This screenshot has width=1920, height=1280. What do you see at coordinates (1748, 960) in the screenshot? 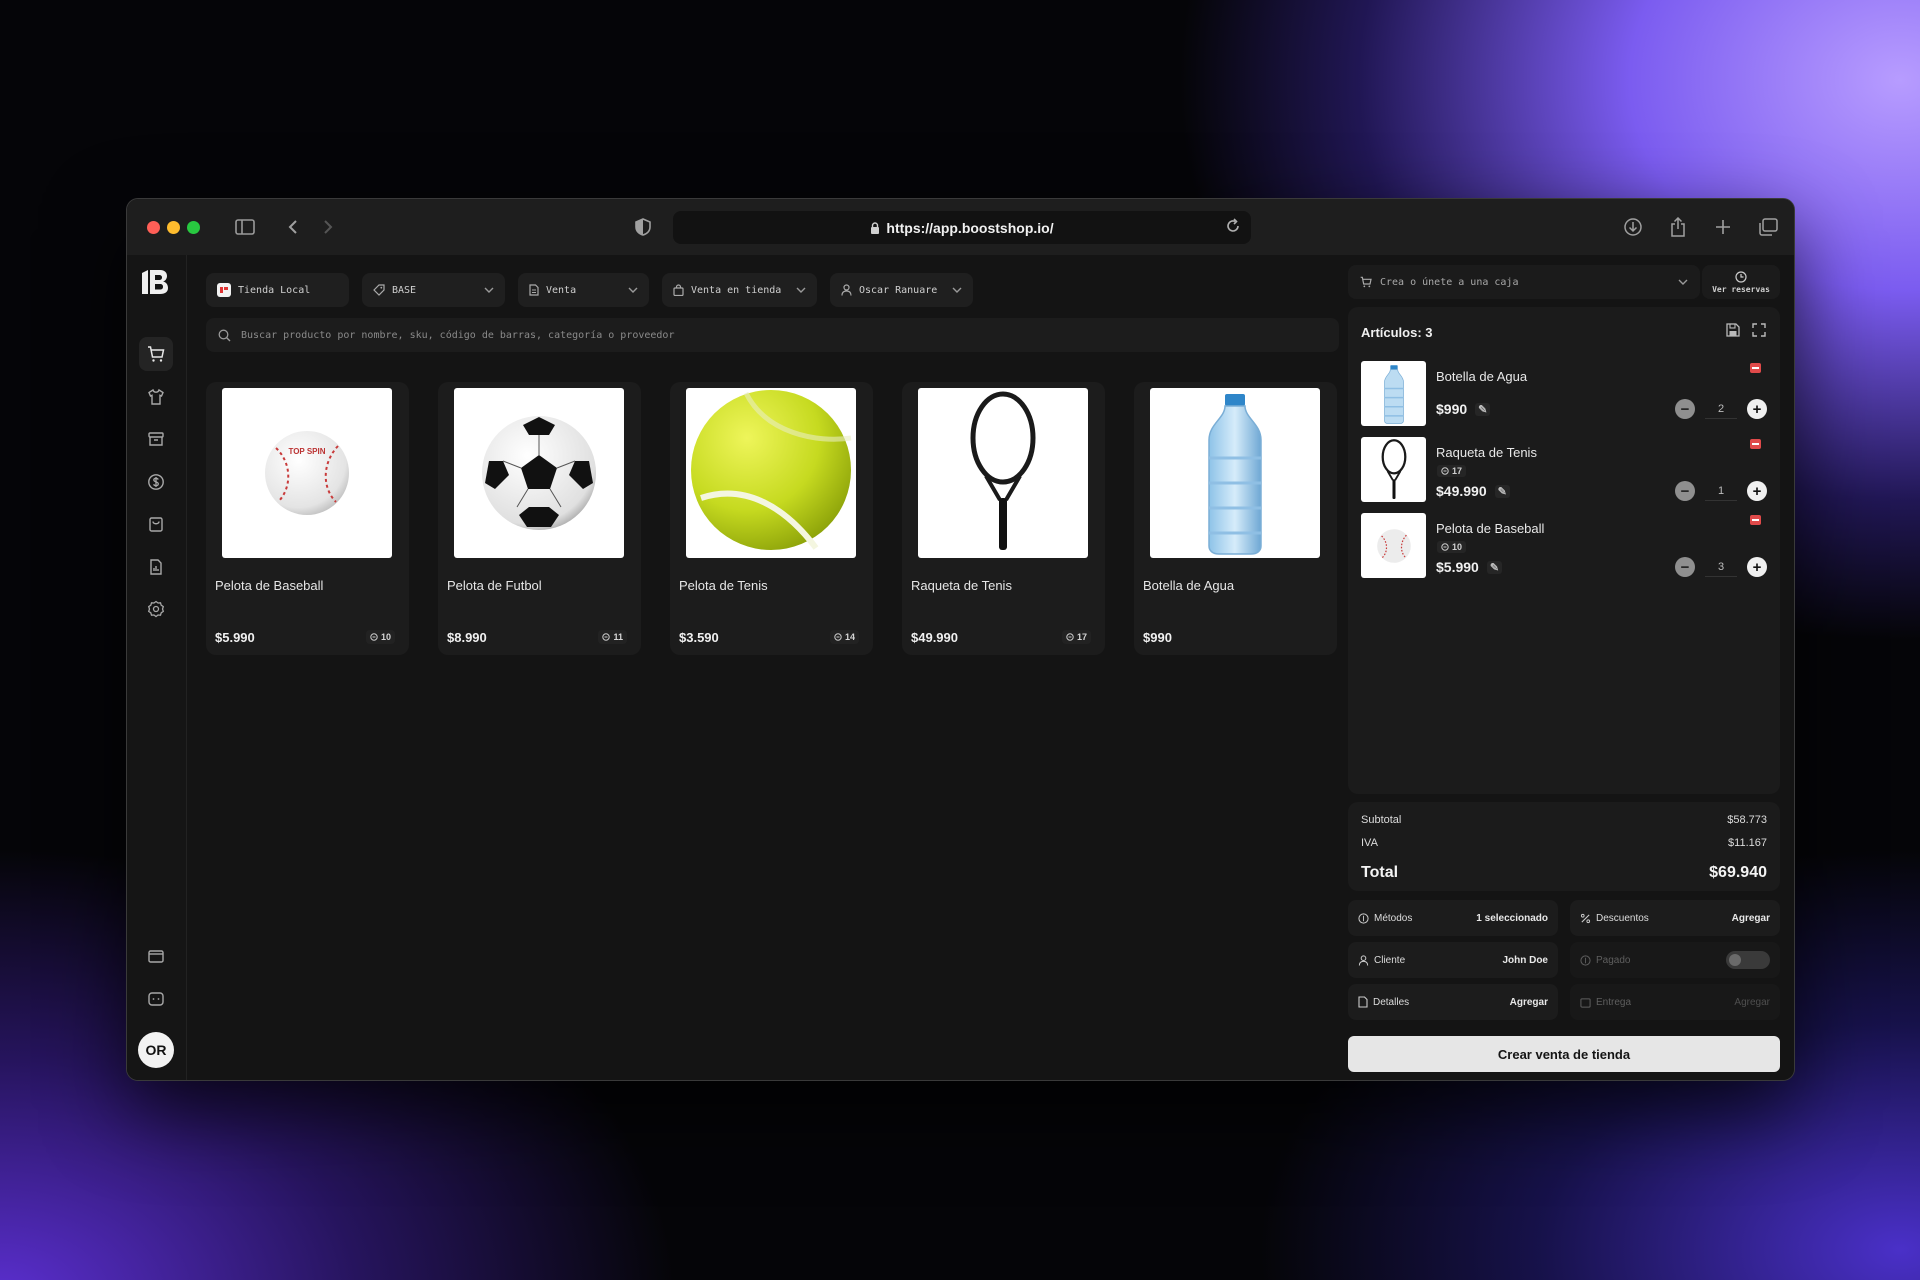
I see `paid-toggle` at bounding box center [1748, 960].